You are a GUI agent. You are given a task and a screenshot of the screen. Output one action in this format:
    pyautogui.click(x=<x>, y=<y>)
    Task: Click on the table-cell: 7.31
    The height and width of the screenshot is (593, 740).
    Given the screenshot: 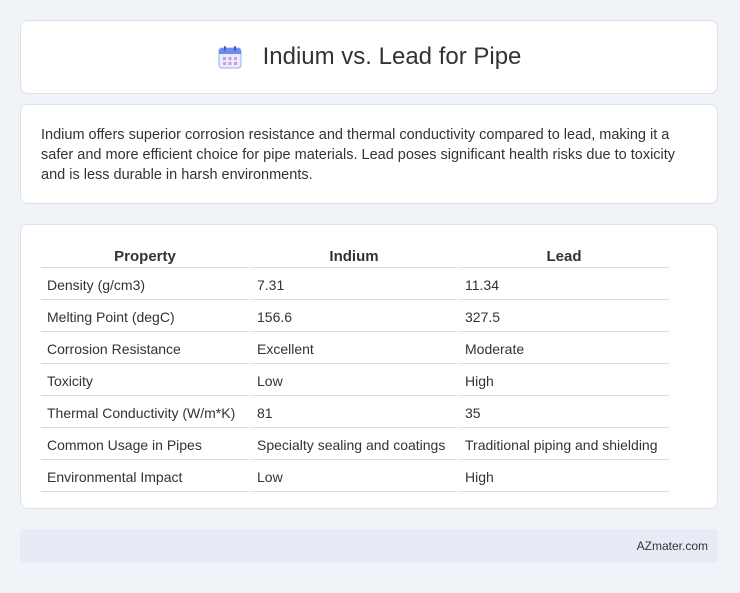 What is the action you would take?
    pyautogui.click(x=354, y=285)
    